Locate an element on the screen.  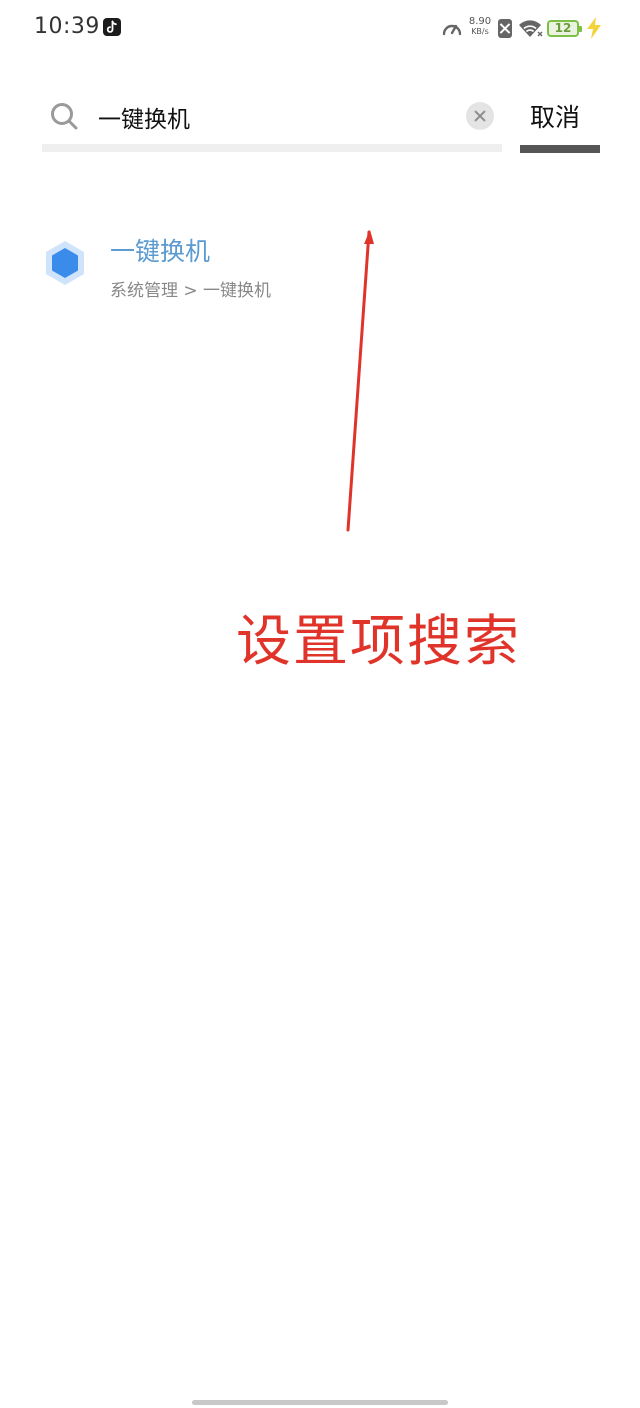
cancel-button: 取消 is located at coordinates (555, 116).